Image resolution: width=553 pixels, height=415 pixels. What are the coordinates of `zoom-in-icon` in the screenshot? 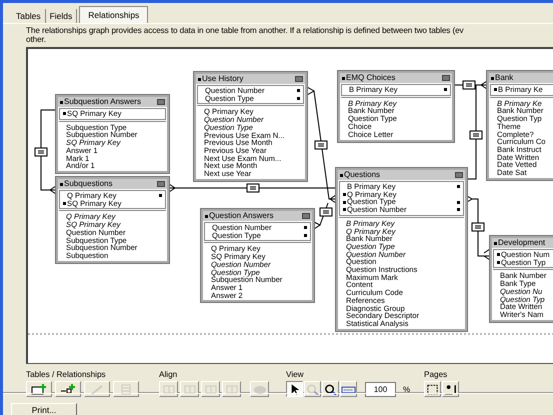 It's located at (312, 389).